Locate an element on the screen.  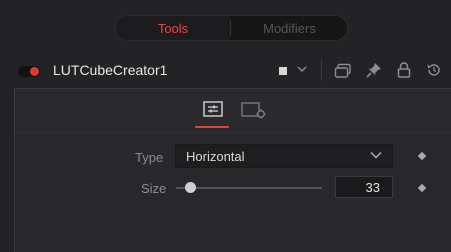
type-label: Type is located at coordinates (149, 157).